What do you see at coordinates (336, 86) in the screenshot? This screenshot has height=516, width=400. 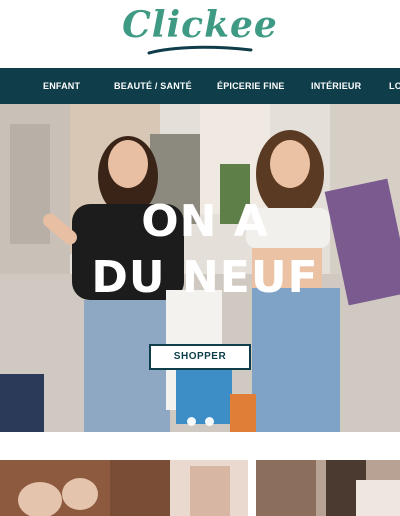 I see `nav-item-interieur: INTÉRIEUR` at bounding box center [336, 86].